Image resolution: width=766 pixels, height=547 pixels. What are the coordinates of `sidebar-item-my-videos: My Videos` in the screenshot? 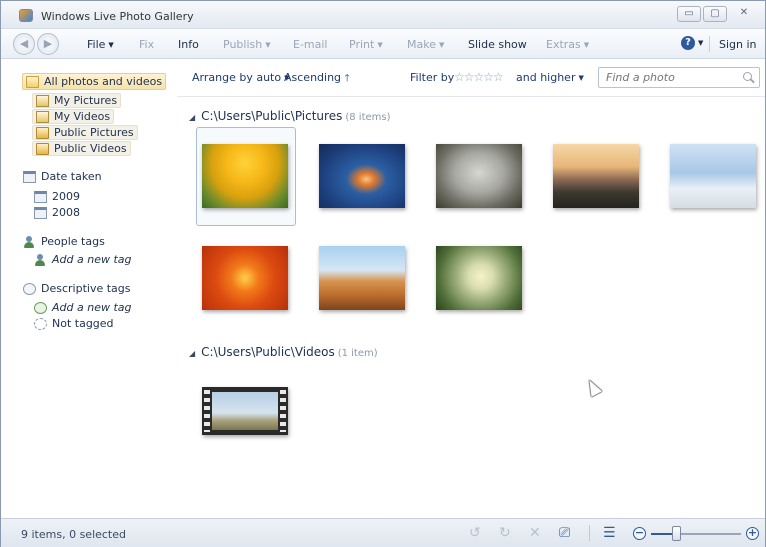 It's located at (73, 116).